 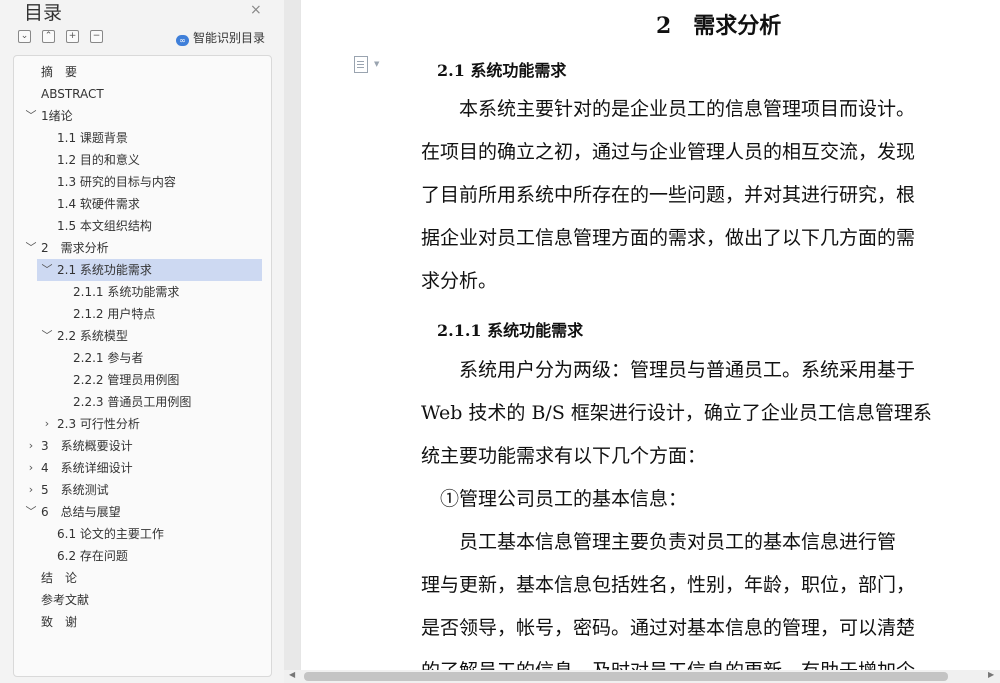 I want to click on text-line: 在项目的确立之初，通过与企业管理人员的相互交流，发现, so click(x=668, y=152).